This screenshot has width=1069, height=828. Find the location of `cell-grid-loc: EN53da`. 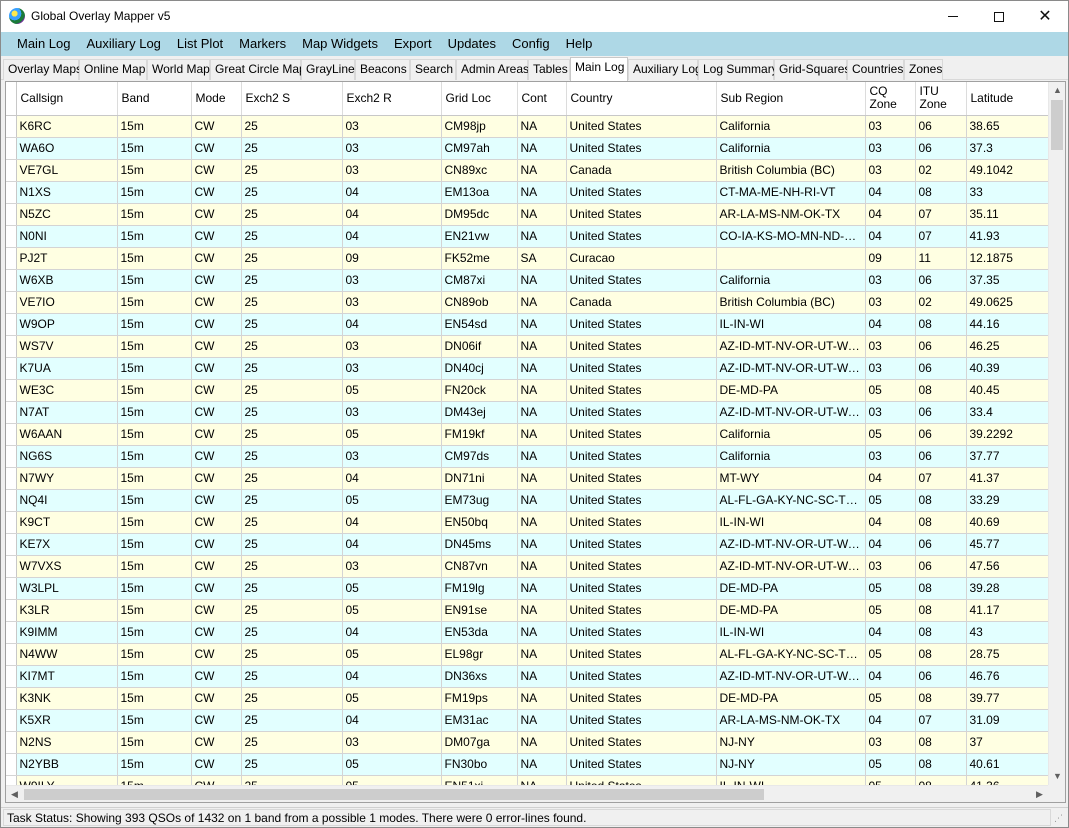

cell-grid-loc: EN53da is located at coordinates (479, 632).